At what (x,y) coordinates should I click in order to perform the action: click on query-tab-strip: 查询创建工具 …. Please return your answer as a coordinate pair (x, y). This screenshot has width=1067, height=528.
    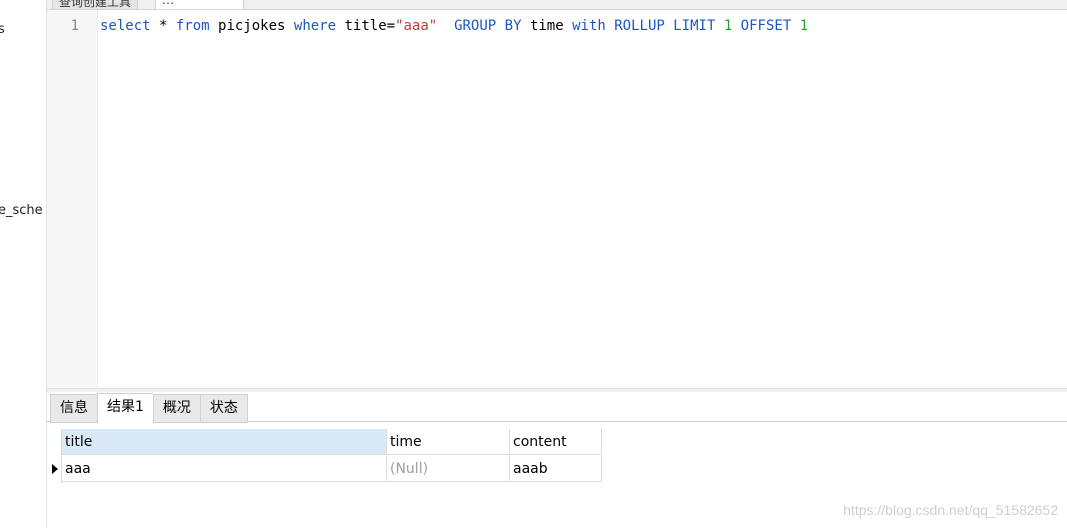
    Looking at the image, I should click on (557, 5).